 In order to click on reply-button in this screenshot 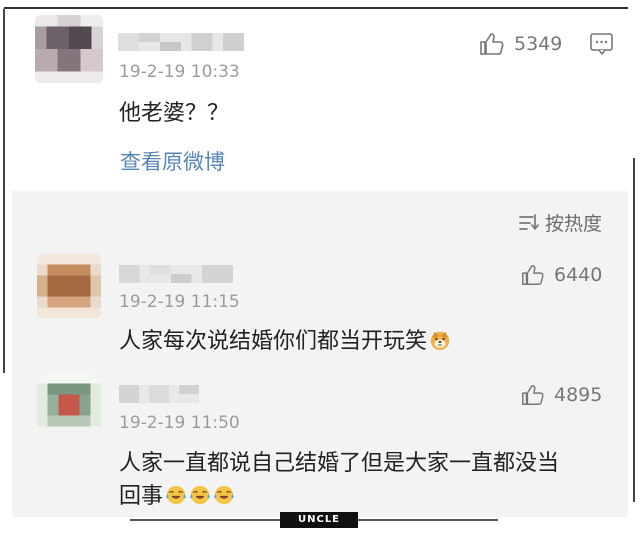, I will do `click(602, 46)`.